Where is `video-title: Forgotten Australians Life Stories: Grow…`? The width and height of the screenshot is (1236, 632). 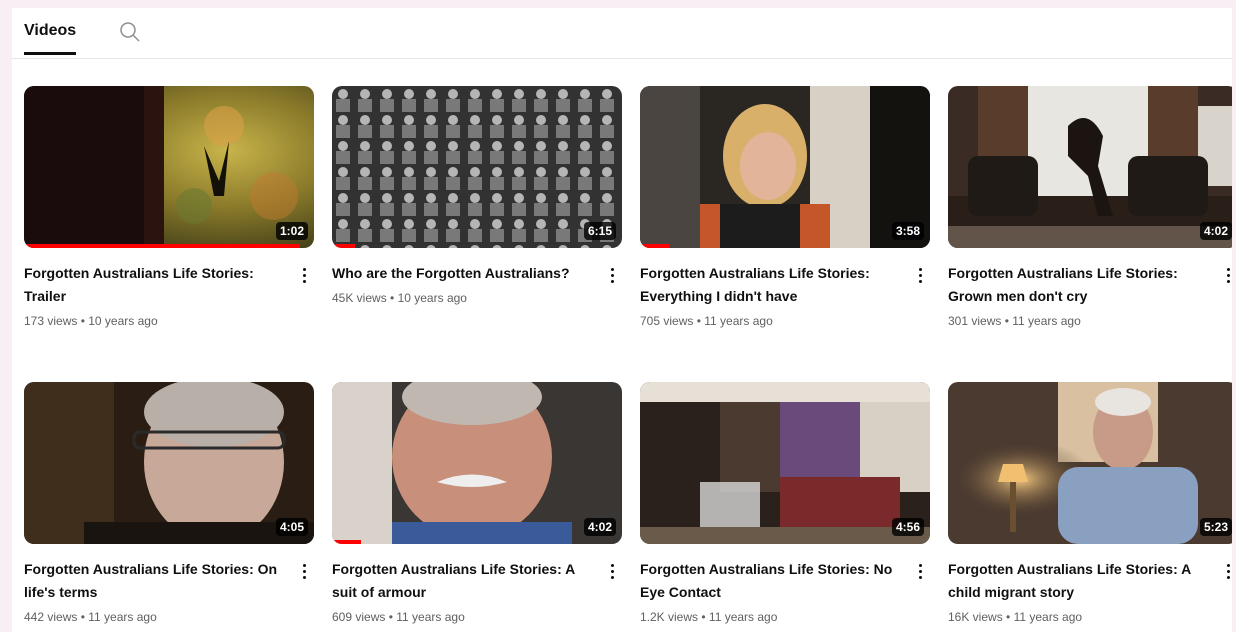
video-title: Forgotten Australians Life Stories: Grow… is located at coordinates (1079, 285).